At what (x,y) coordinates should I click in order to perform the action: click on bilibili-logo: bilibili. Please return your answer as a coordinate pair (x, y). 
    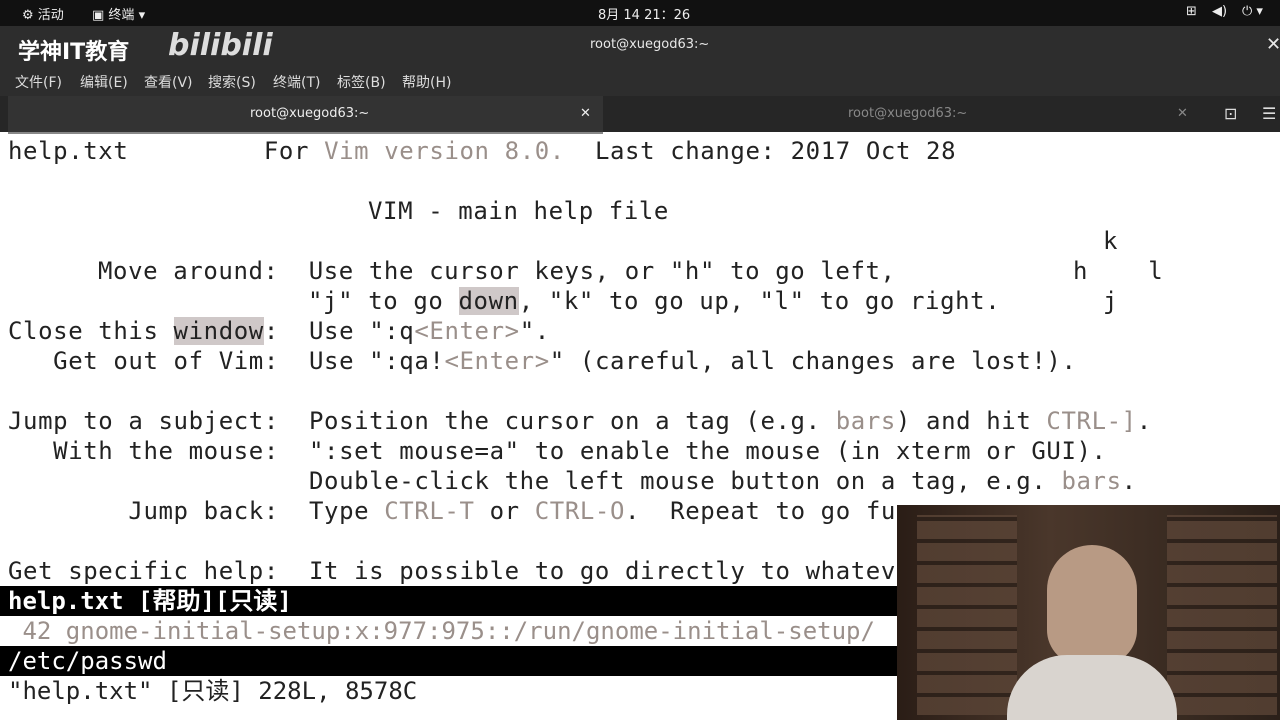
    Looking at the image, I should click on (220, 45).